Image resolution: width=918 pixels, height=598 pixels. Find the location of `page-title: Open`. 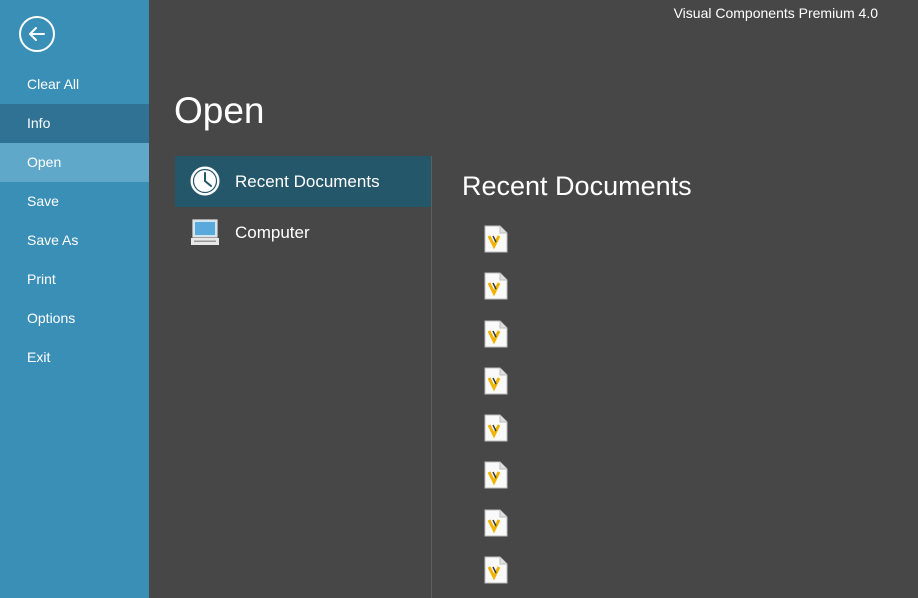

page-title: Open is located at coordinates (219, 110).